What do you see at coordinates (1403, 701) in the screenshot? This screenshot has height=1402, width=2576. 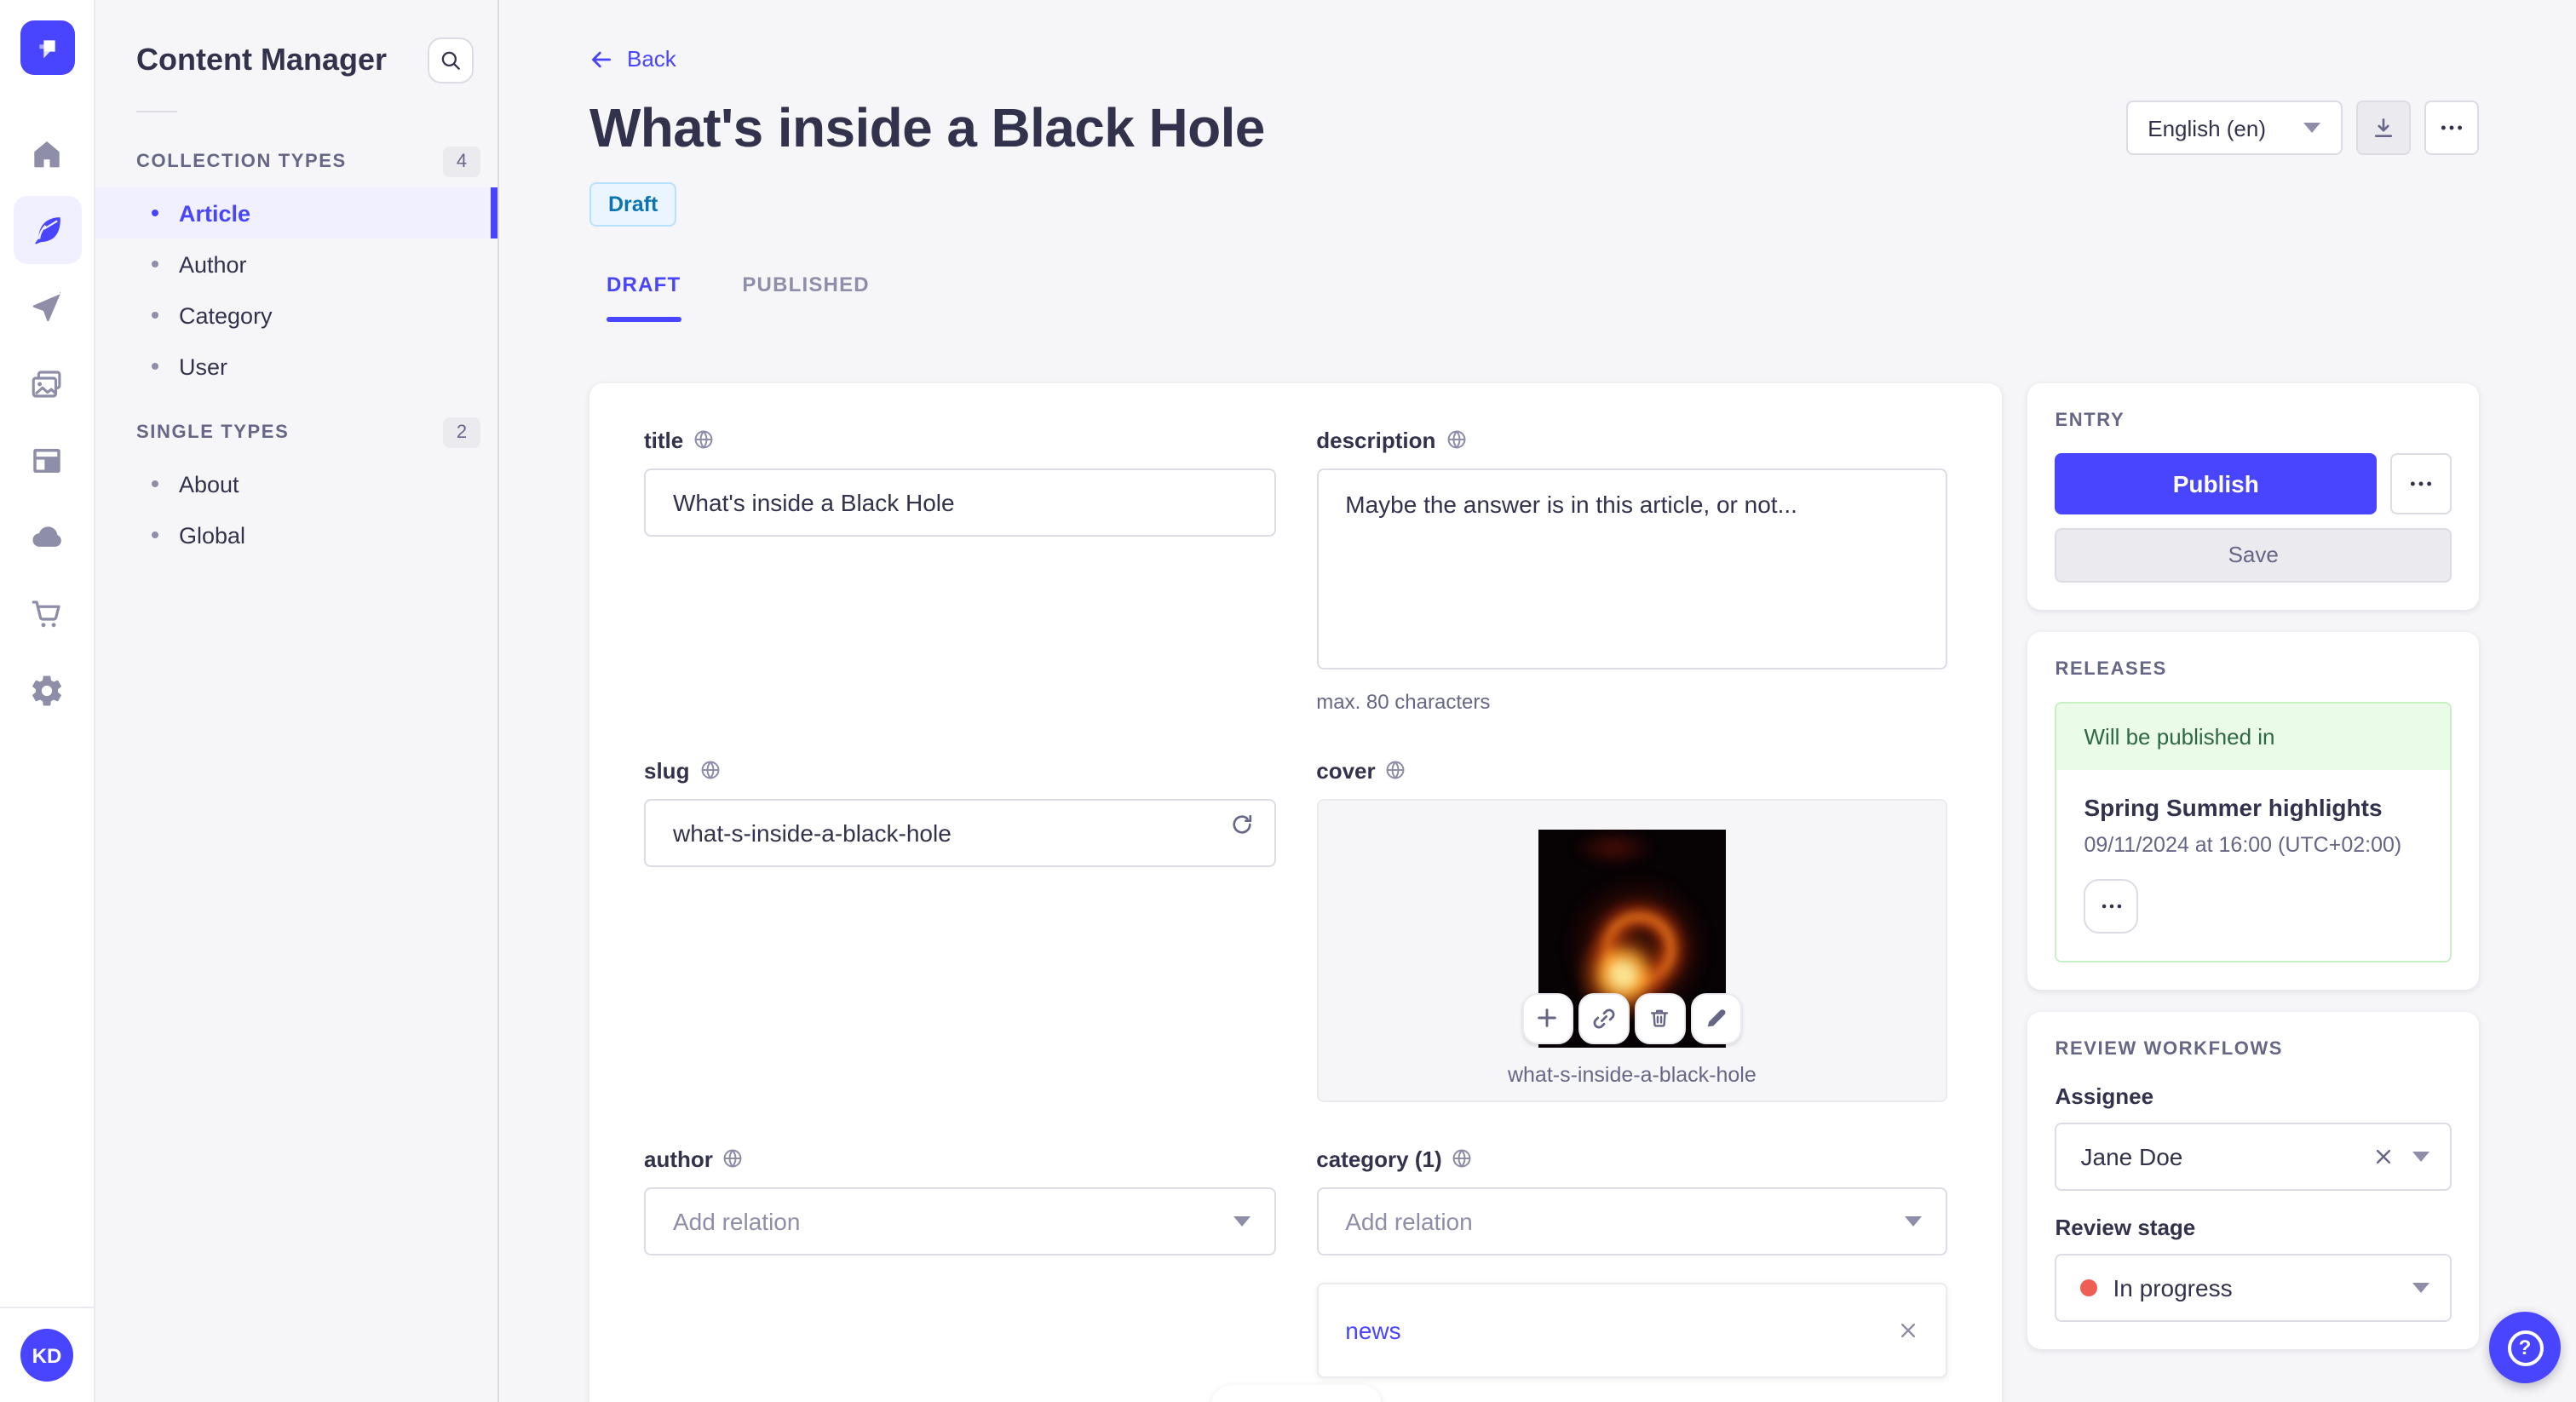 I see `description-helper: max. 80 characters` at bounding box center [1403, 701].